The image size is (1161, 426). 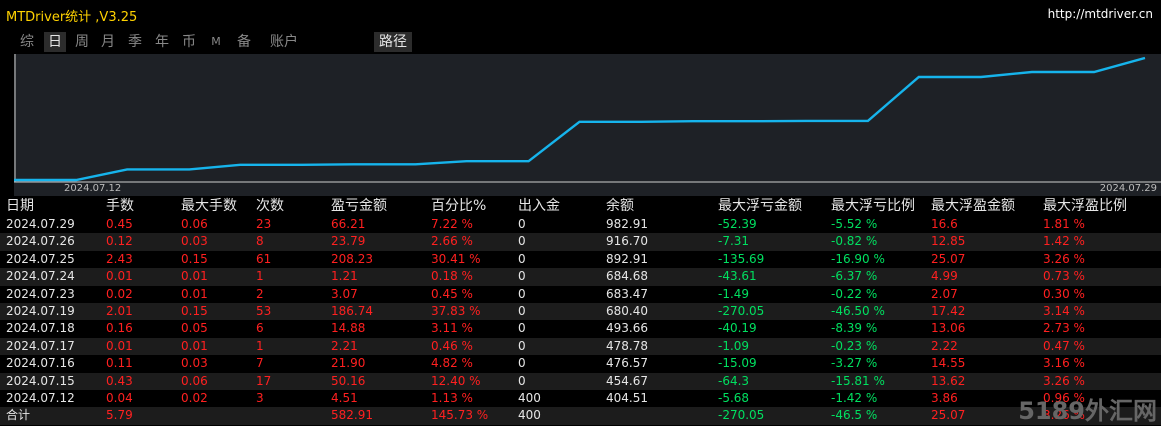 What do you see at coordinates (119, 224) in the screenshot?
I see `table-cell: 0.45` at bounding box center [119, 224].